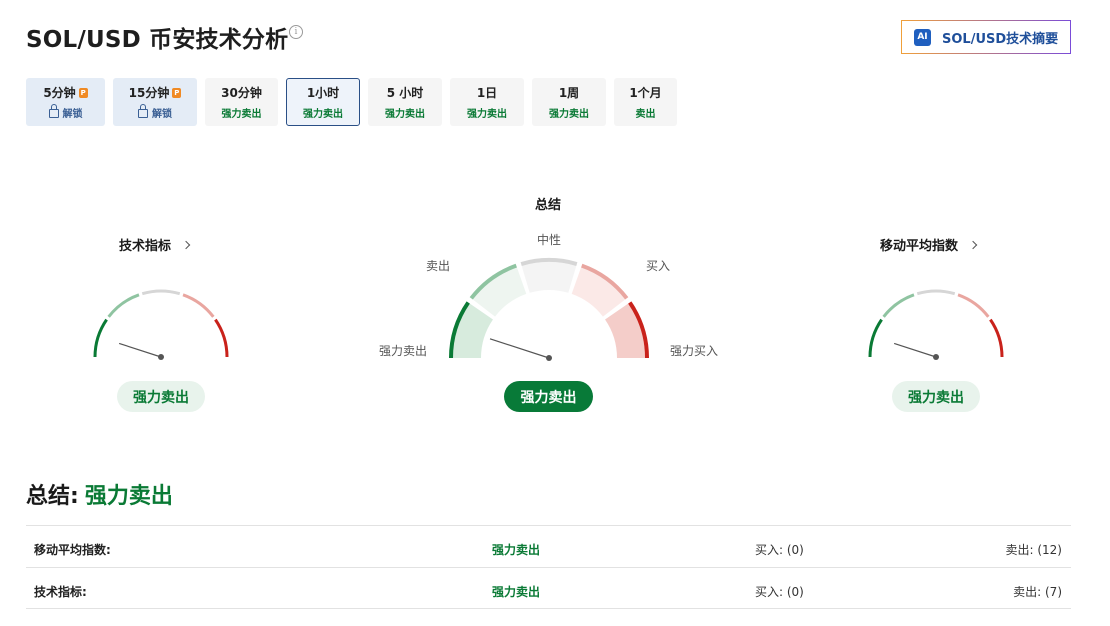  I want to click on tab-label: 1个月, so click(645, 93).